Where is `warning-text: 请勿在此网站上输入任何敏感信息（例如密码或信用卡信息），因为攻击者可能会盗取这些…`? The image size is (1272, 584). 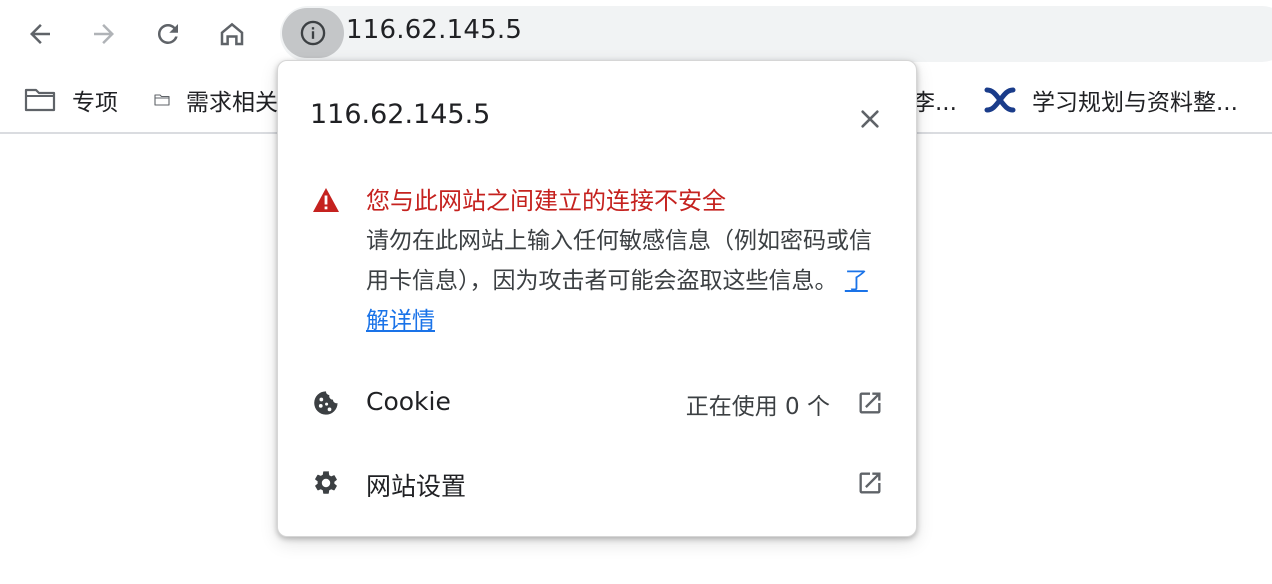 warning-text: 请勿在此网站上输入任何敏感信息（例如密码或信用卡信息），因为攻击者可能会盗取这些… is located at coordinates (619, 261).